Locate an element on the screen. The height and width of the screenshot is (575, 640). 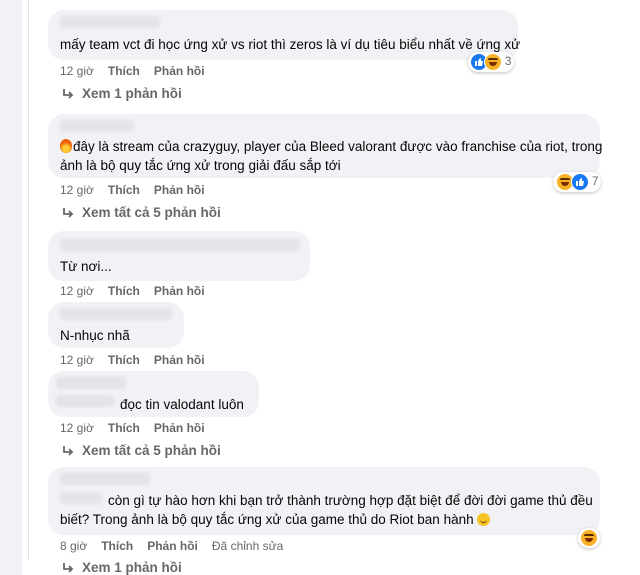
reaction-summary: 7 is located at coordinates (577, 182).